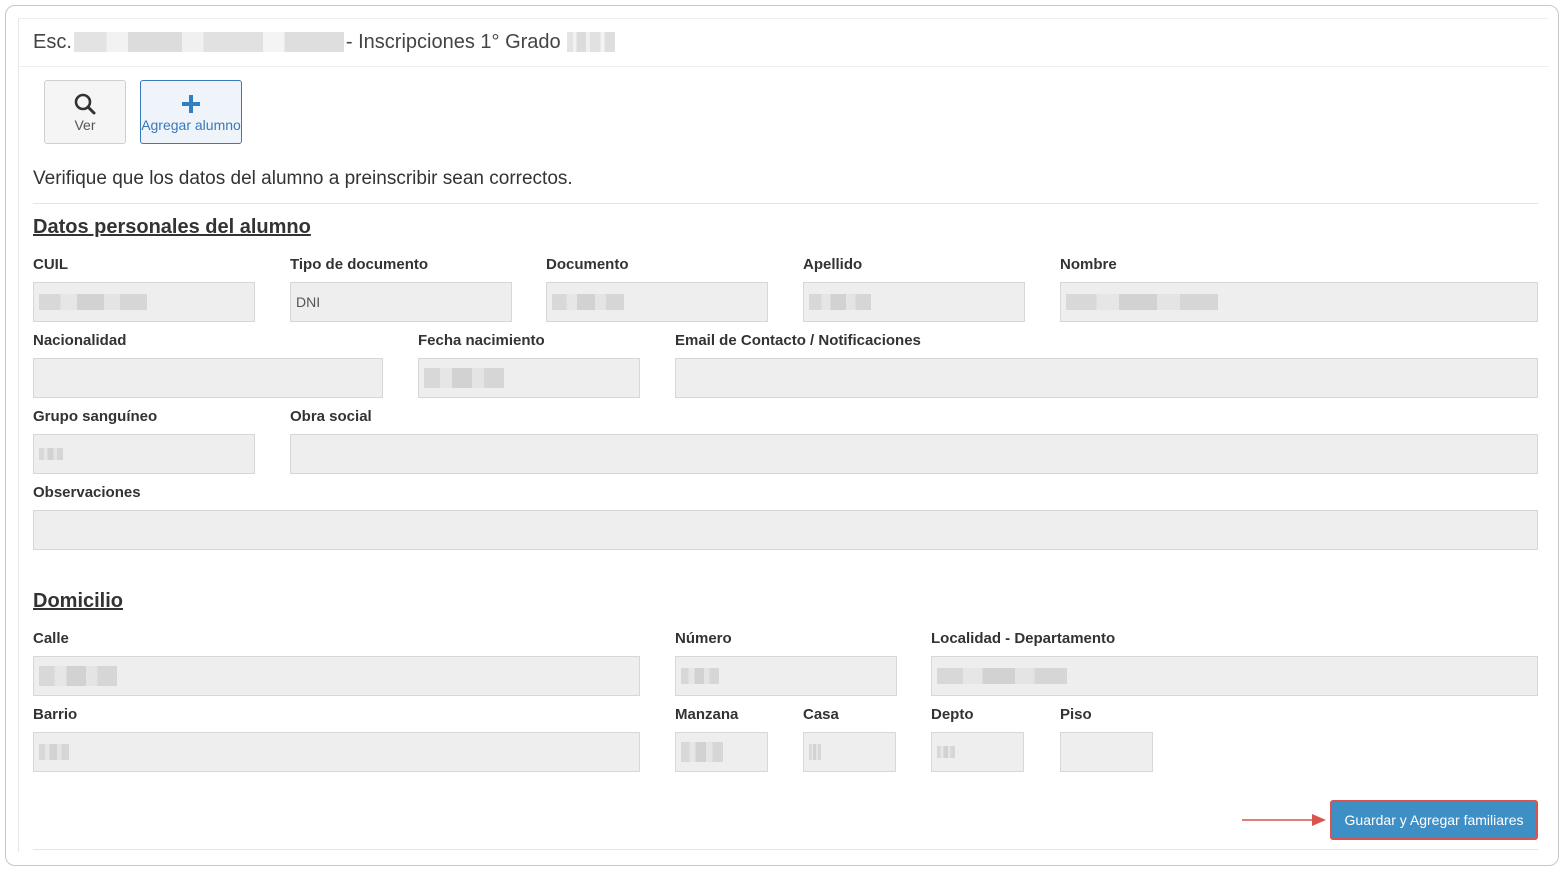 This screenshot has height=869, width=1564. What do you see at coordinates (952, 714) in the screenshot?
I see `depto-label: Depto` at bounding box center [952, 714].